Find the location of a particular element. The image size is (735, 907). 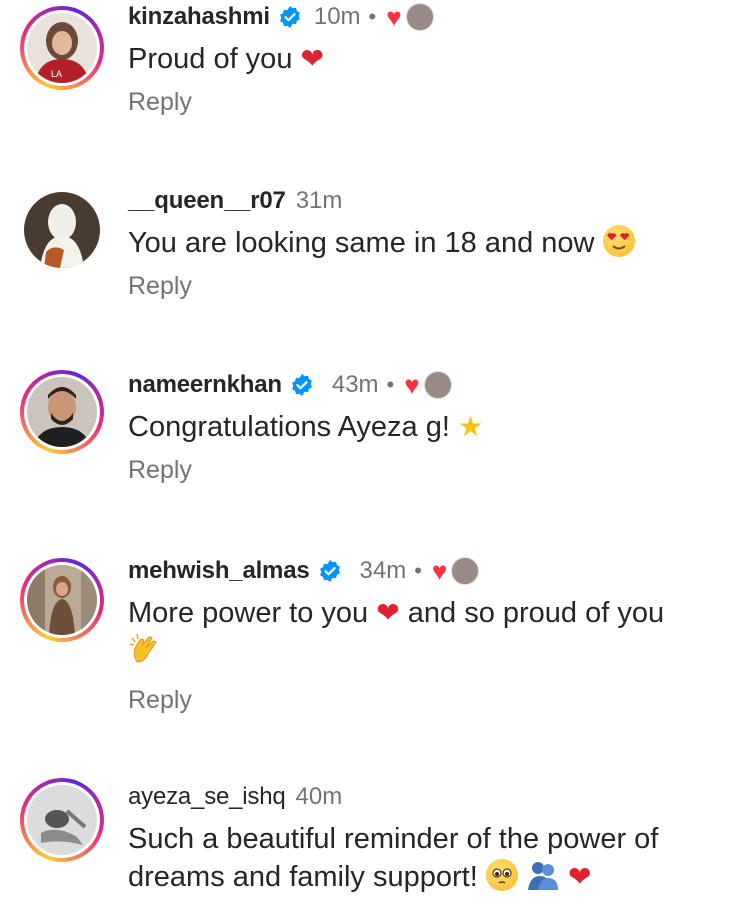

comment-text: More power to you ❤ and so proud of you is located at coordinates (421, 635).